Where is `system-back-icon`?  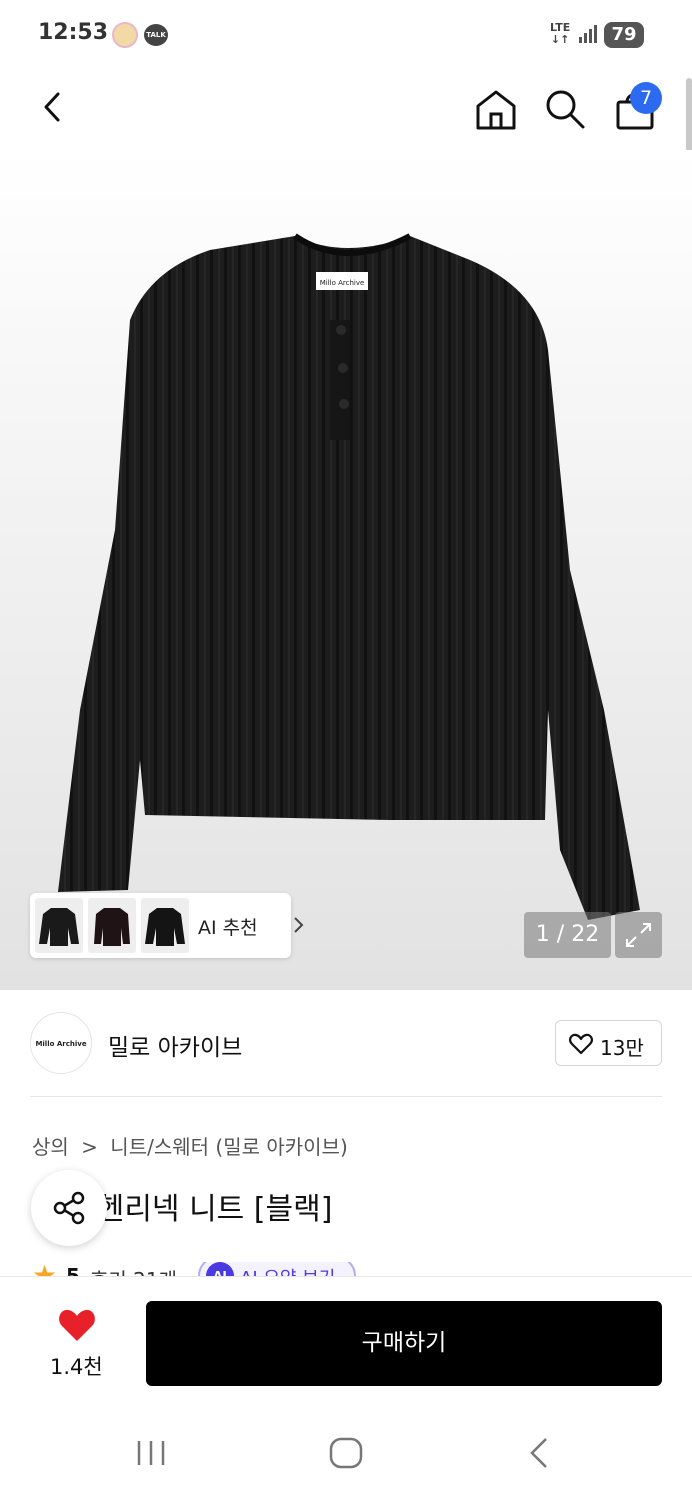 system-back-icon is located at coordinates (539, 1453).